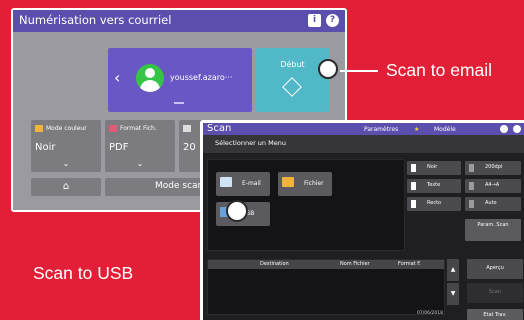 The image size is (524, 320). What do you see at coordinates (381, 129) in the screenshot?
I see `tab-parametres: Paramètres` at bounding box center [381, 129].